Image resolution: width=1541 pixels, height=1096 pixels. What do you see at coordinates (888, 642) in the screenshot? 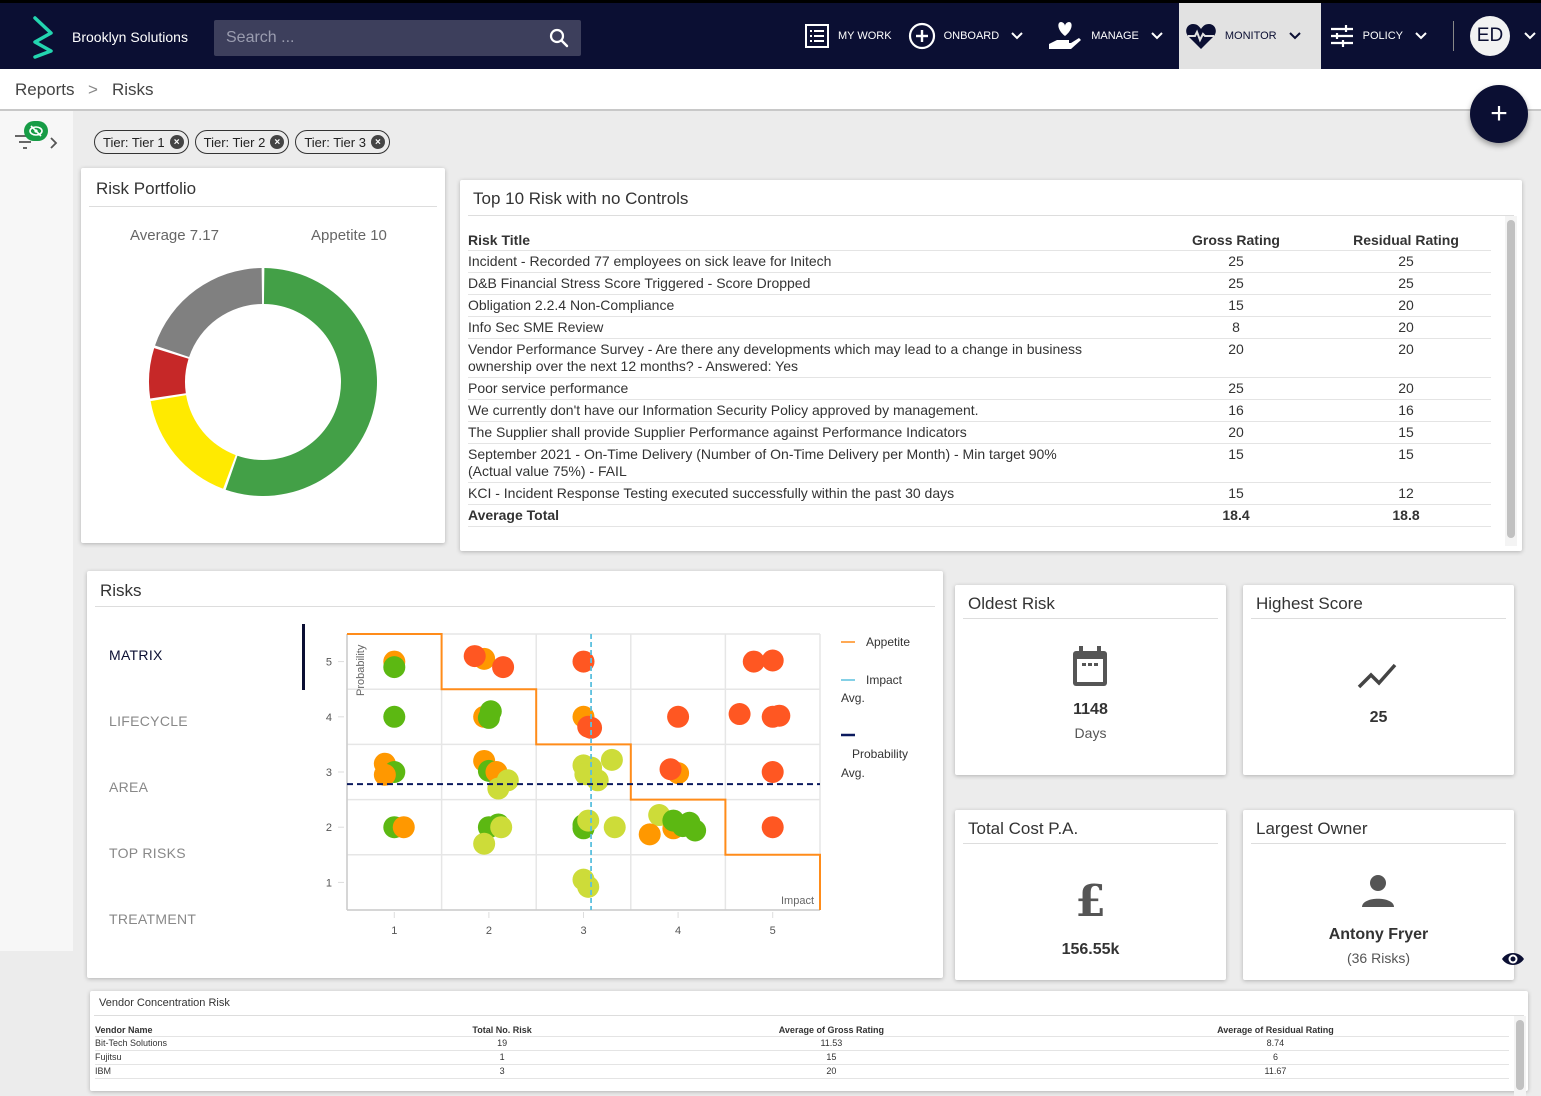
I see `legend-label: Appetite` at bounding box center [888, 642].